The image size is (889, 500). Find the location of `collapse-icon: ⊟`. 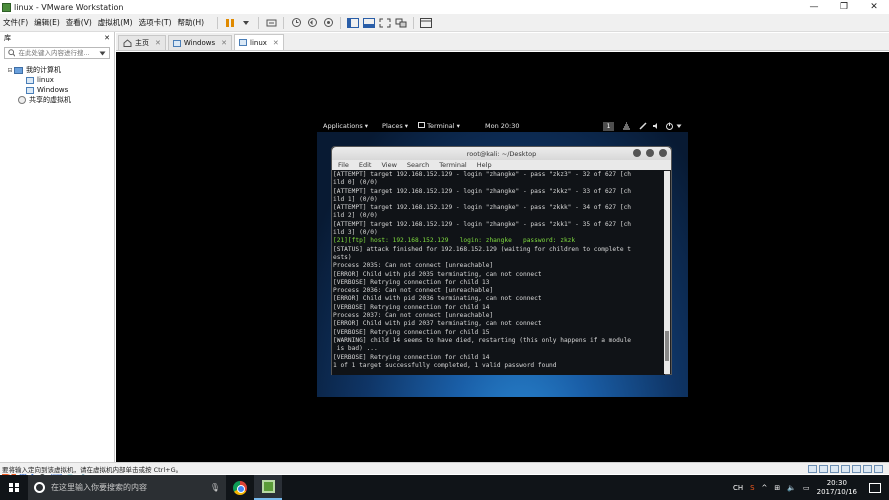

collapse-icon: ⊟ is located at coordinates (10, 70).